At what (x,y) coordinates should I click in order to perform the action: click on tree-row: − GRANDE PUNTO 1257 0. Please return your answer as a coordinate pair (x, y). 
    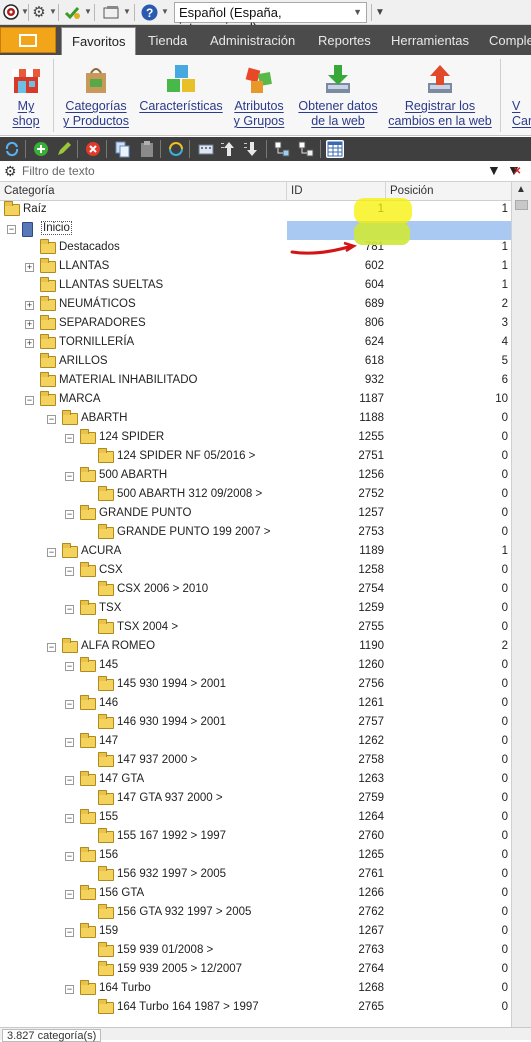
    Looking at the image, I should click on (255, 514).